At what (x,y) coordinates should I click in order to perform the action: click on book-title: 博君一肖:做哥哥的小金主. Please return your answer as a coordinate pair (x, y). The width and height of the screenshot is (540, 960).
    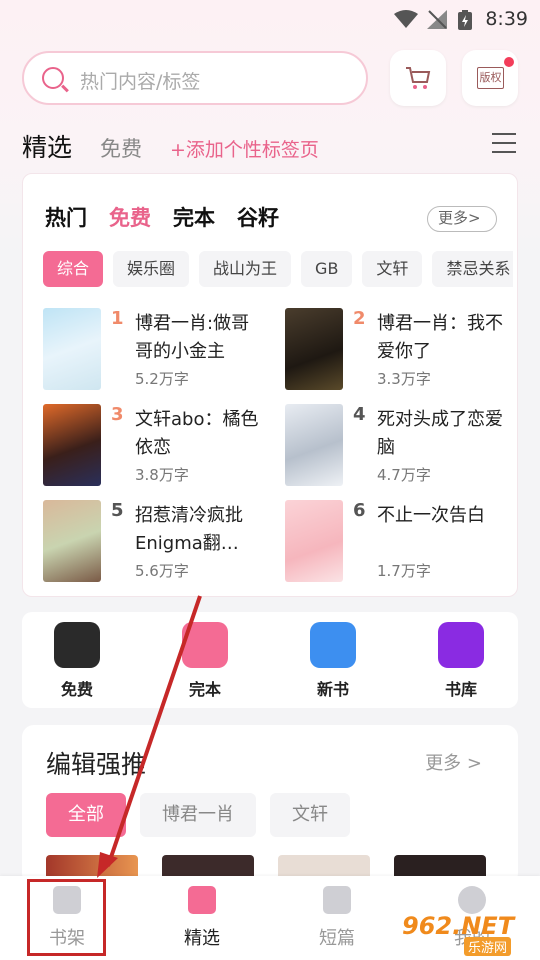
    Looking at the image, I should click on (192, 337).